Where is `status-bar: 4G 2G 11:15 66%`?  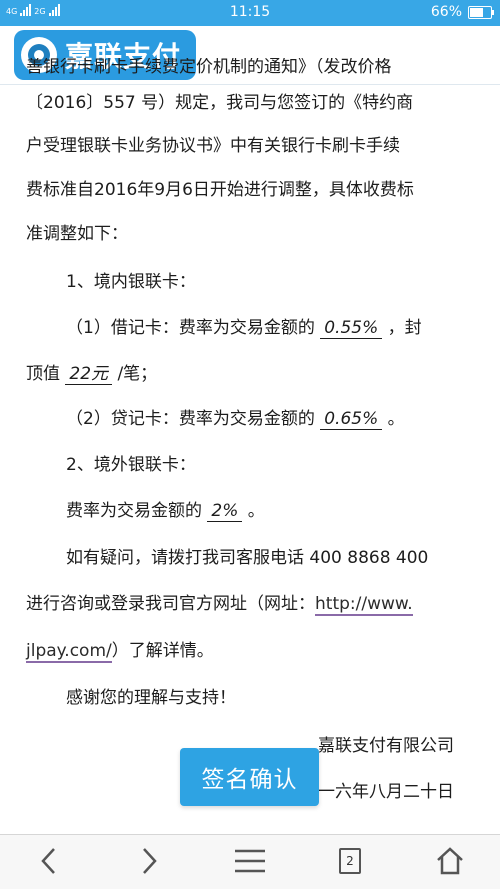 status-bar: 4G 2G 11:15 66% is located at coordinates (250, 13).